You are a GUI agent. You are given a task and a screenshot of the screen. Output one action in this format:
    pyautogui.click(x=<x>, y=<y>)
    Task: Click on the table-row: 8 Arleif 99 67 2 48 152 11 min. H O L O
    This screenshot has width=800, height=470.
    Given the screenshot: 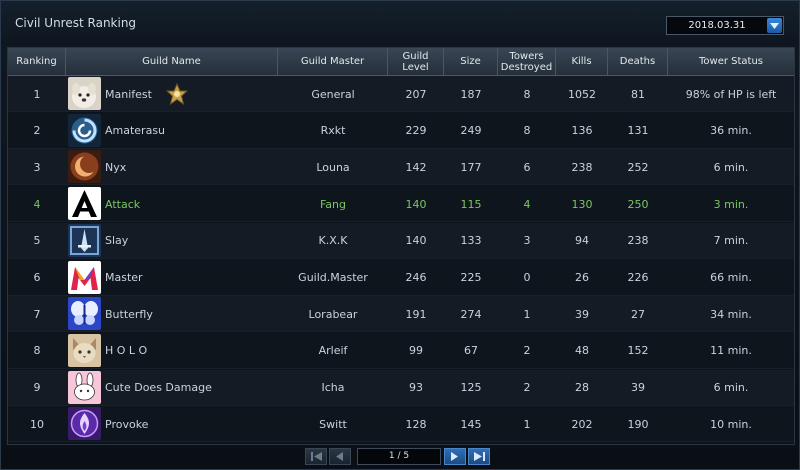 What is the action you would take?
    pyautogui.click(x=401, y=350)
    